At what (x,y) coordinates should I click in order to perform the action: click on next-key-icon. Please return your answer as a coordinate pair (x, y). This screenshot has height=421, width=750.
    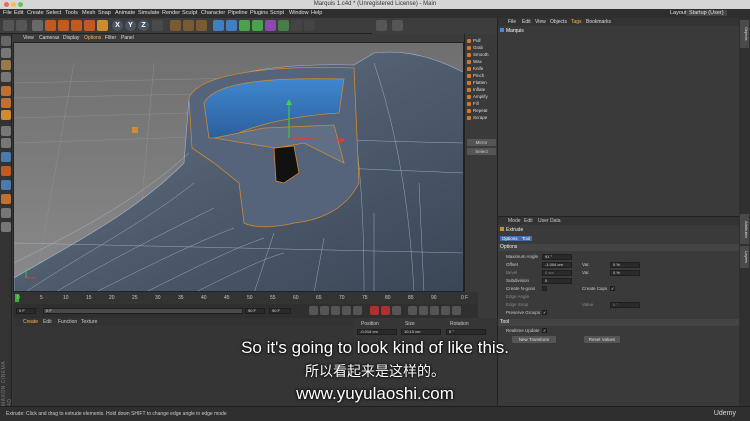
    Looking at the image, I should click on (346, 310).